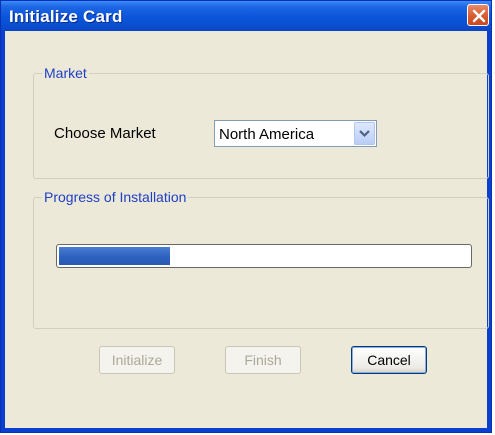  Describe the element at coordinates (114, 256) in the screenshot. I see `progress-fill` at that location.